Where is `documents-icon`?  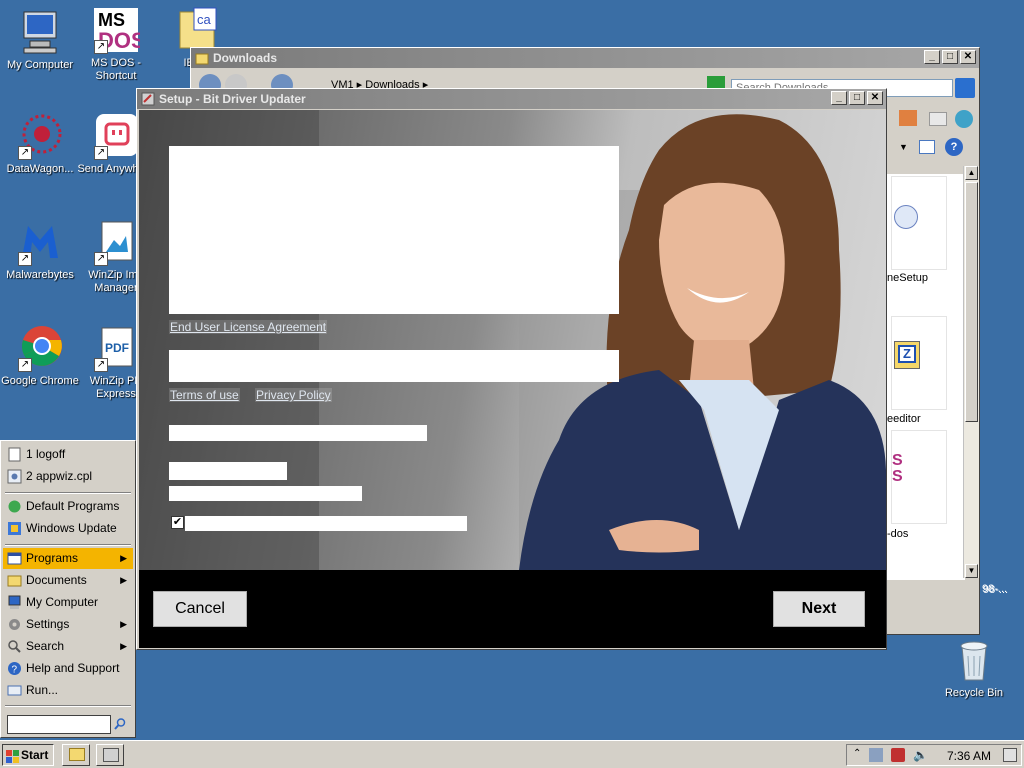 documents-icon is located at coordinates (14, 580).